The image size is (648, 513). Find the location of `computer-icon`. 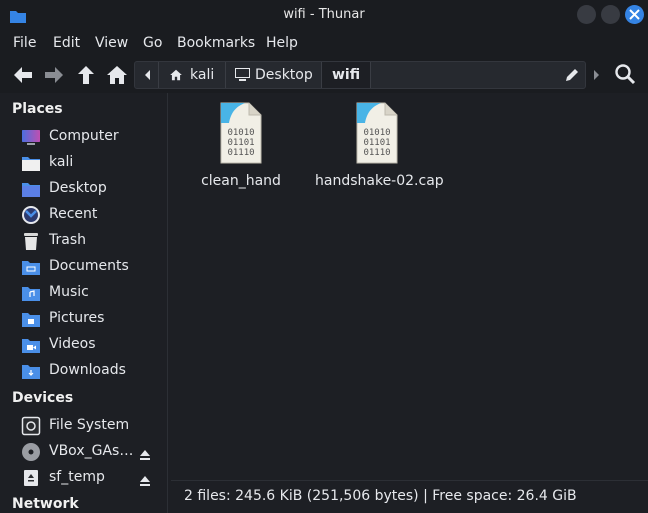

computer-icon is located at coordinates (31, 137).